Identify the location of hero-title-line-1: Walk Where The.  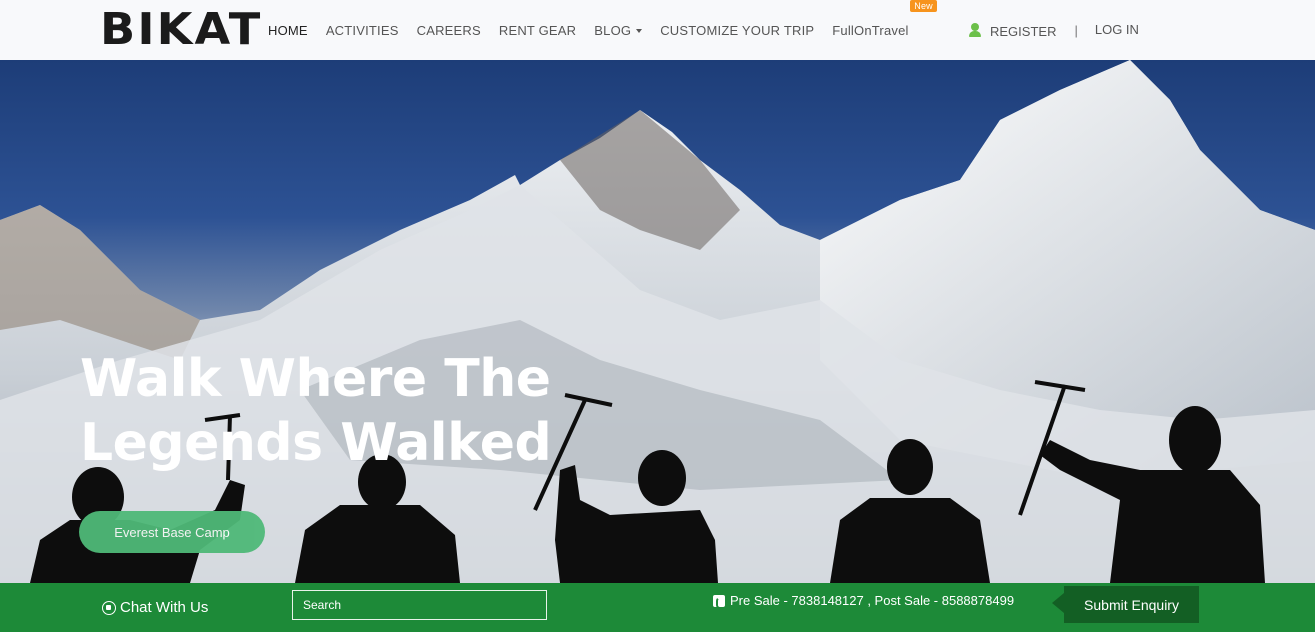
(315, 379).